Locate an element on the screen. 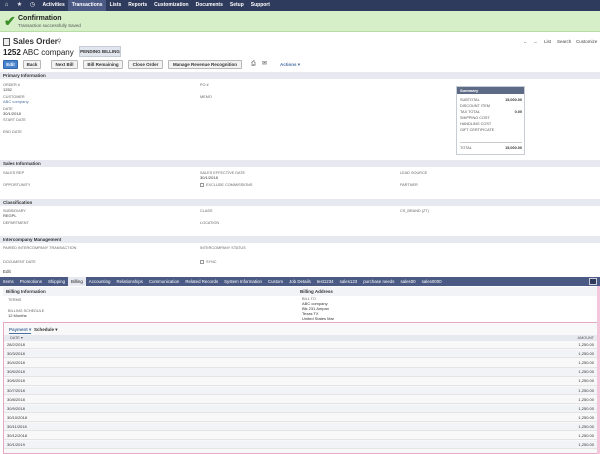 This screenshot has width=600, height=454. schedule-row: 30/10/2018 1,250.00 is located at coordinates (301, 418).